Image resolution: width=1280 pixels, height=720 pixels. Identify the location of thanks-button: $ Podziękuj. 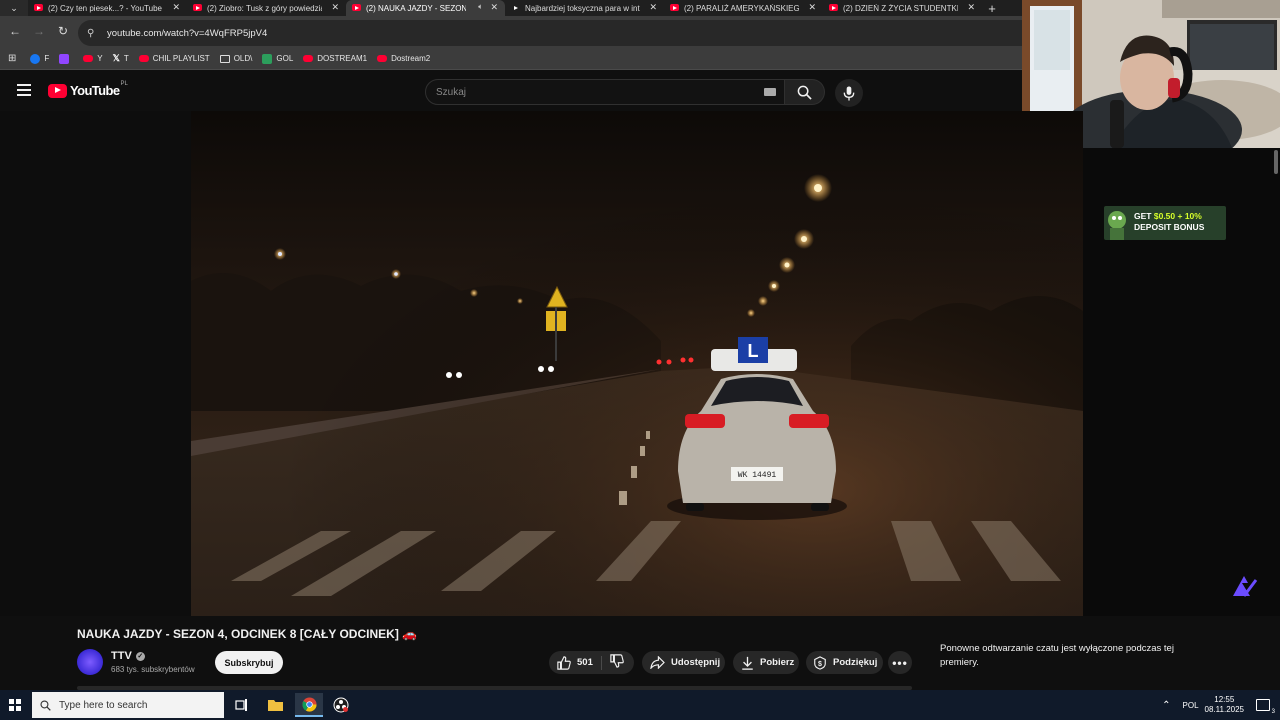
(844, 662).